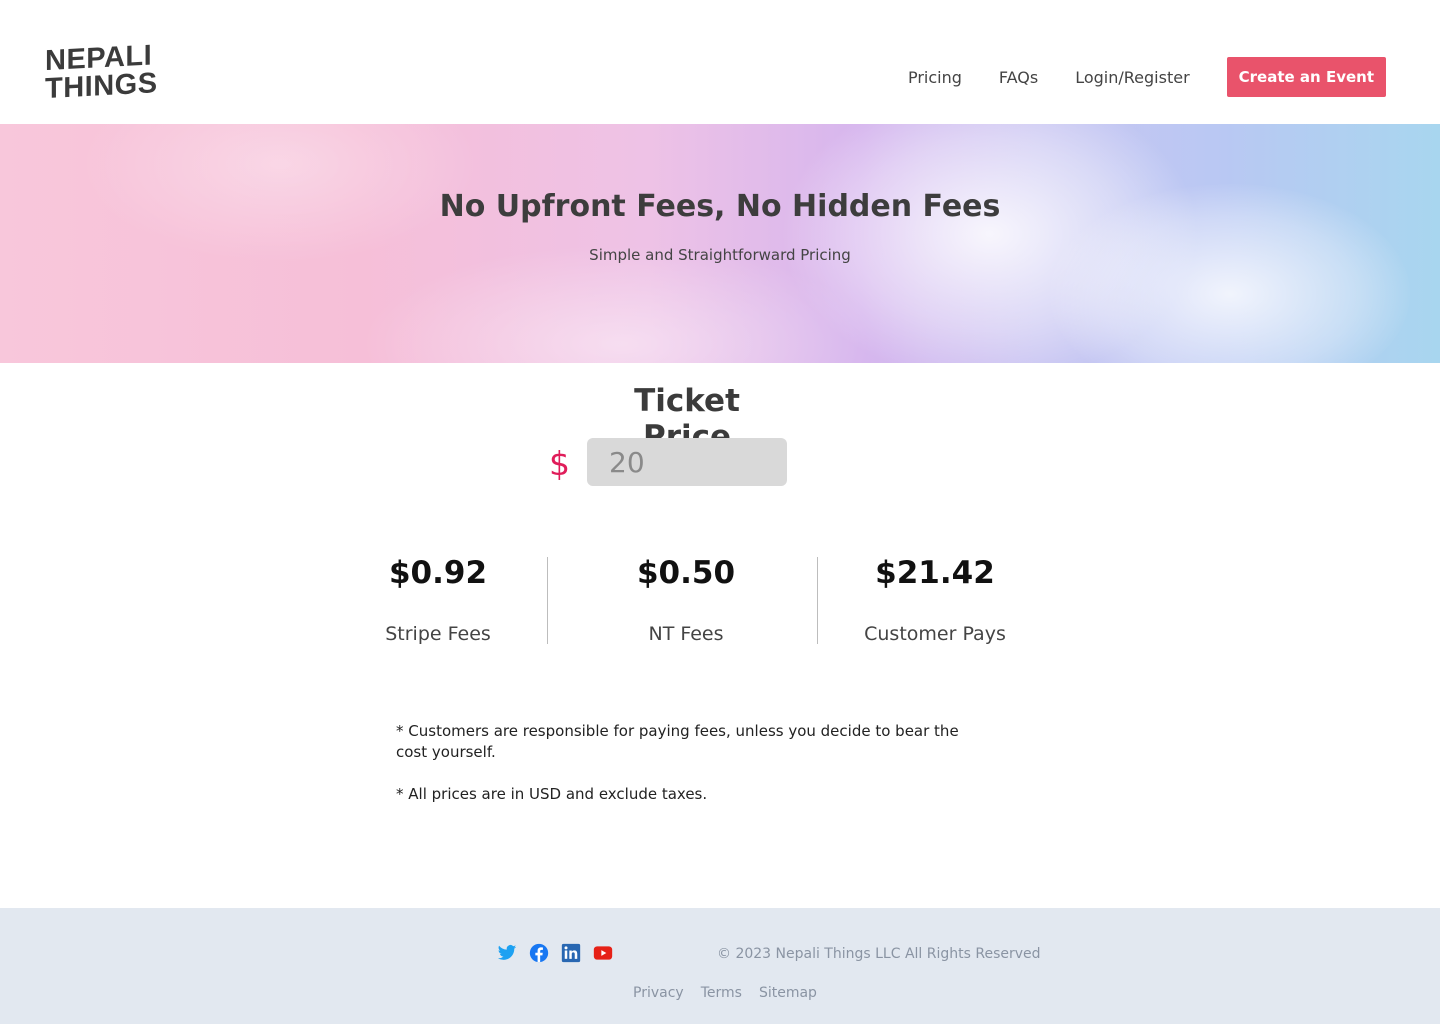 Image resolution: width=1440 pixels, height=1024 pixels. I want to click on hero-subtitle: Simple and Straightforward Pricing, so click(720, 255).